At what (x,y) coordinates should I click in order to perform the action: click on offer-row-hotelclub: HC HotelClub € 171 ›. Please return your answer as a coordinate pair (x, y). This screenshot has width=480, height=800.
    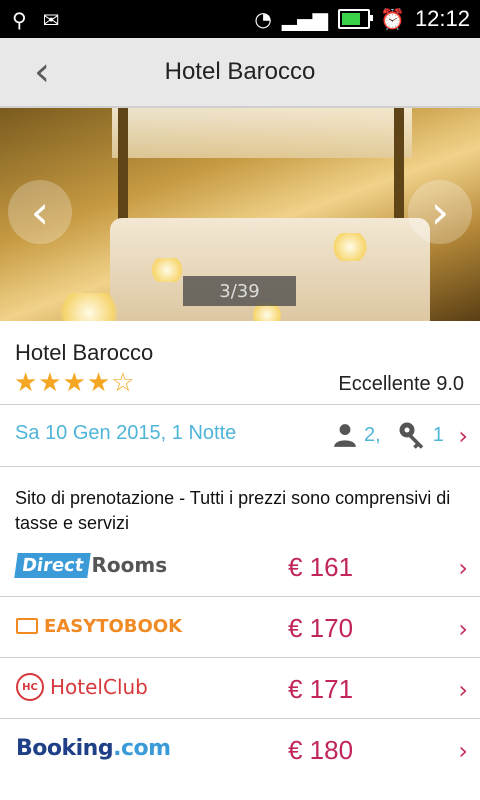
    Looking at the image, I should click on (240, 688).